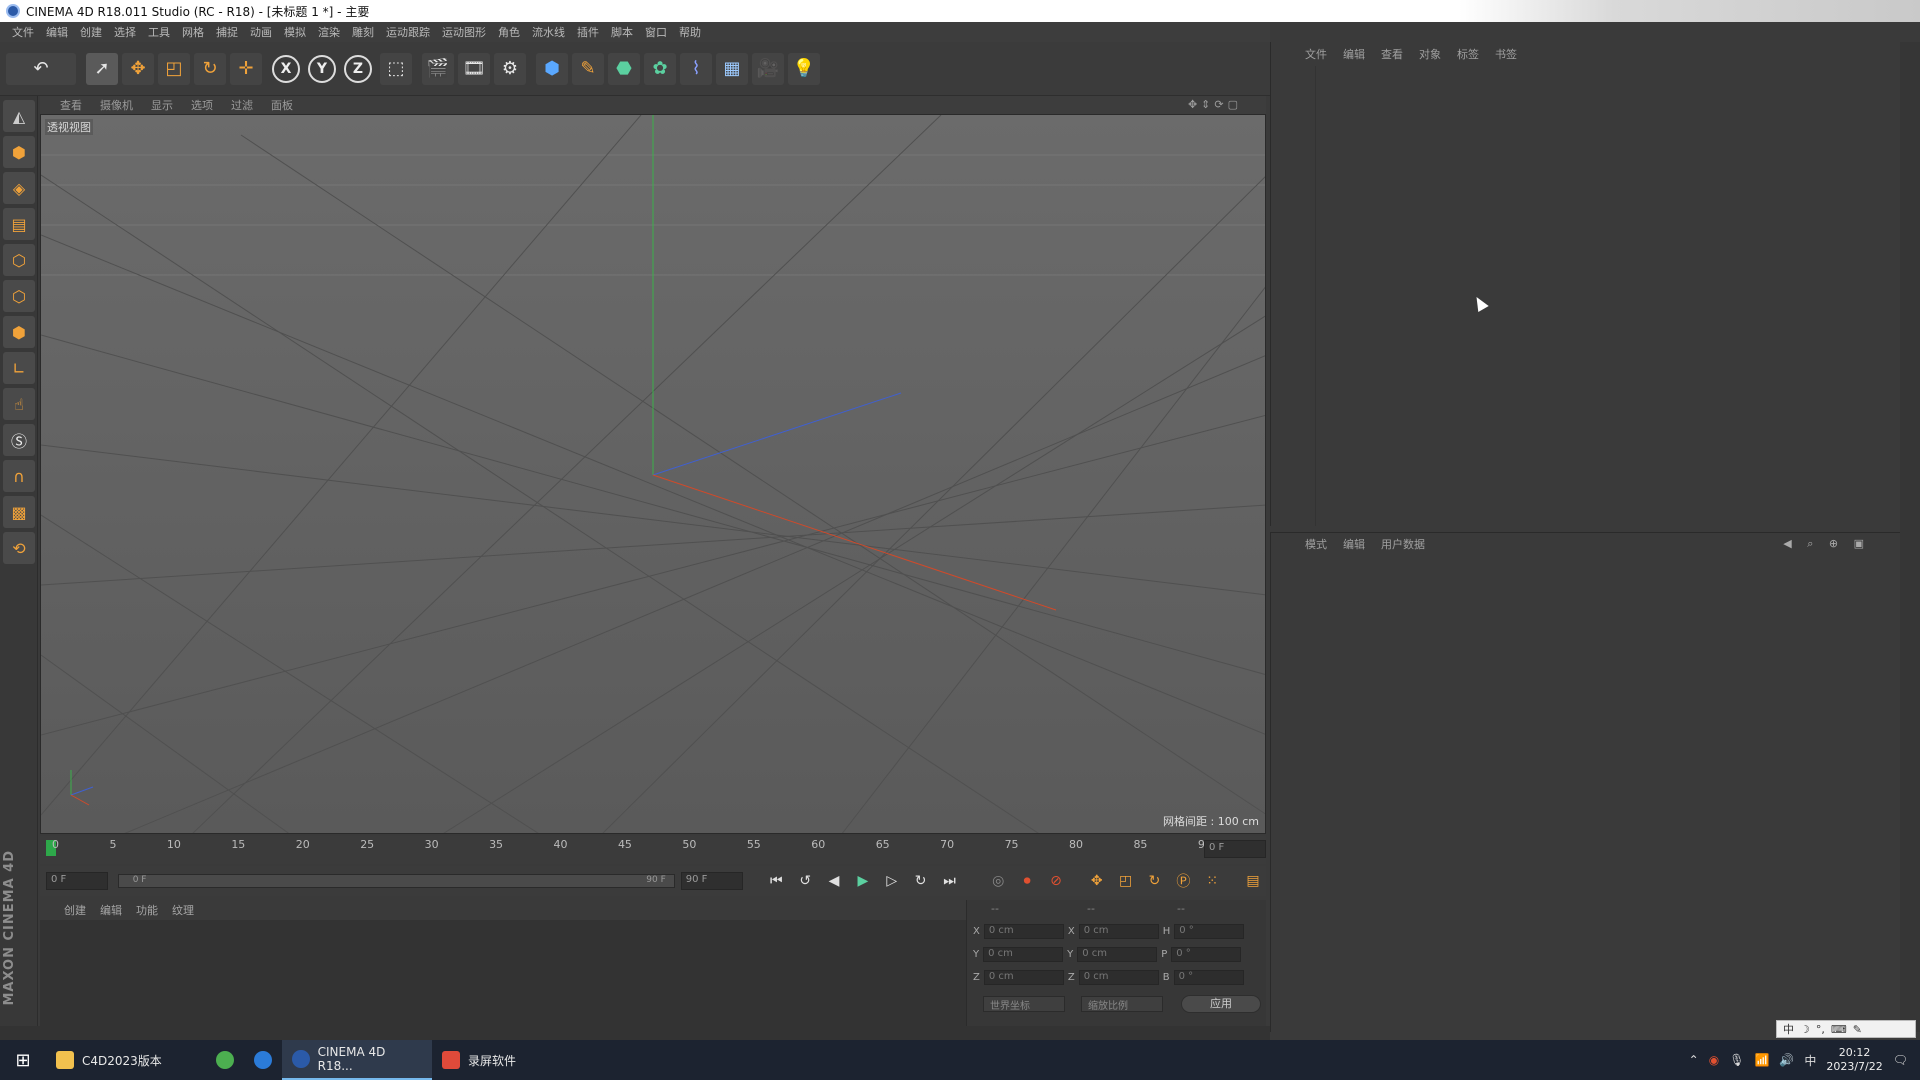  Describe the element at coordinates (210, 68) in the screenshot. I see `rotate-tool-icon: ↻` at that location.